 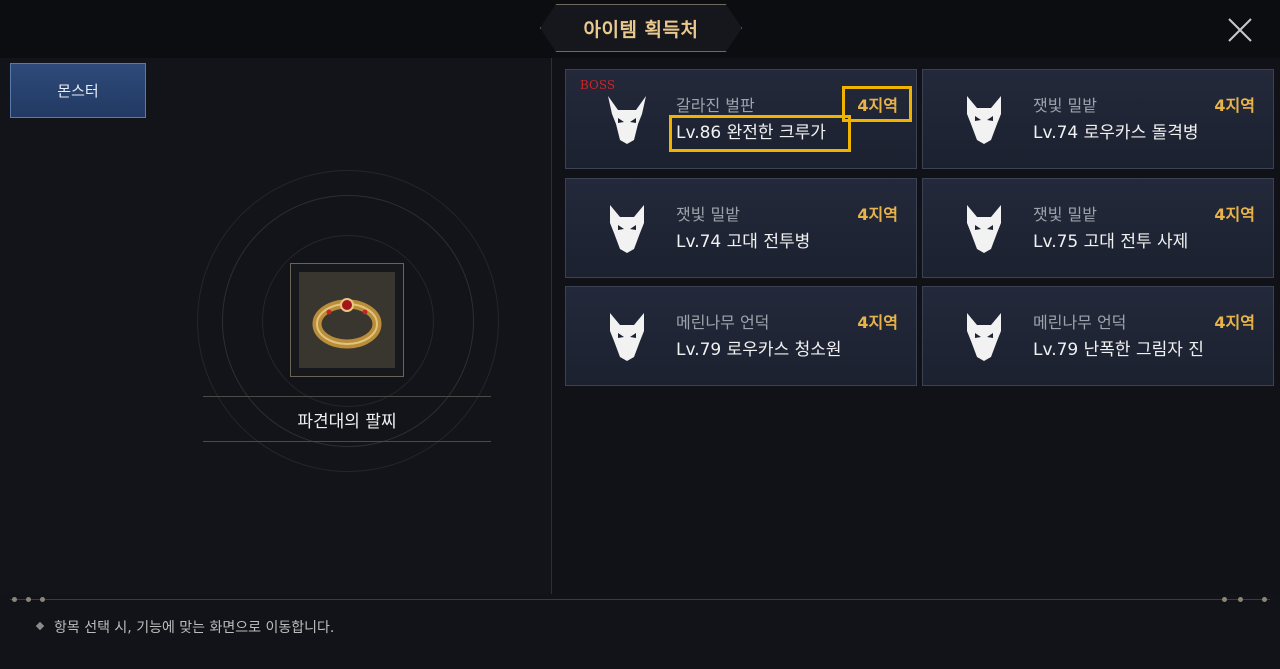 I want to click on boss-demon-icon, so click(x=627, y=120).